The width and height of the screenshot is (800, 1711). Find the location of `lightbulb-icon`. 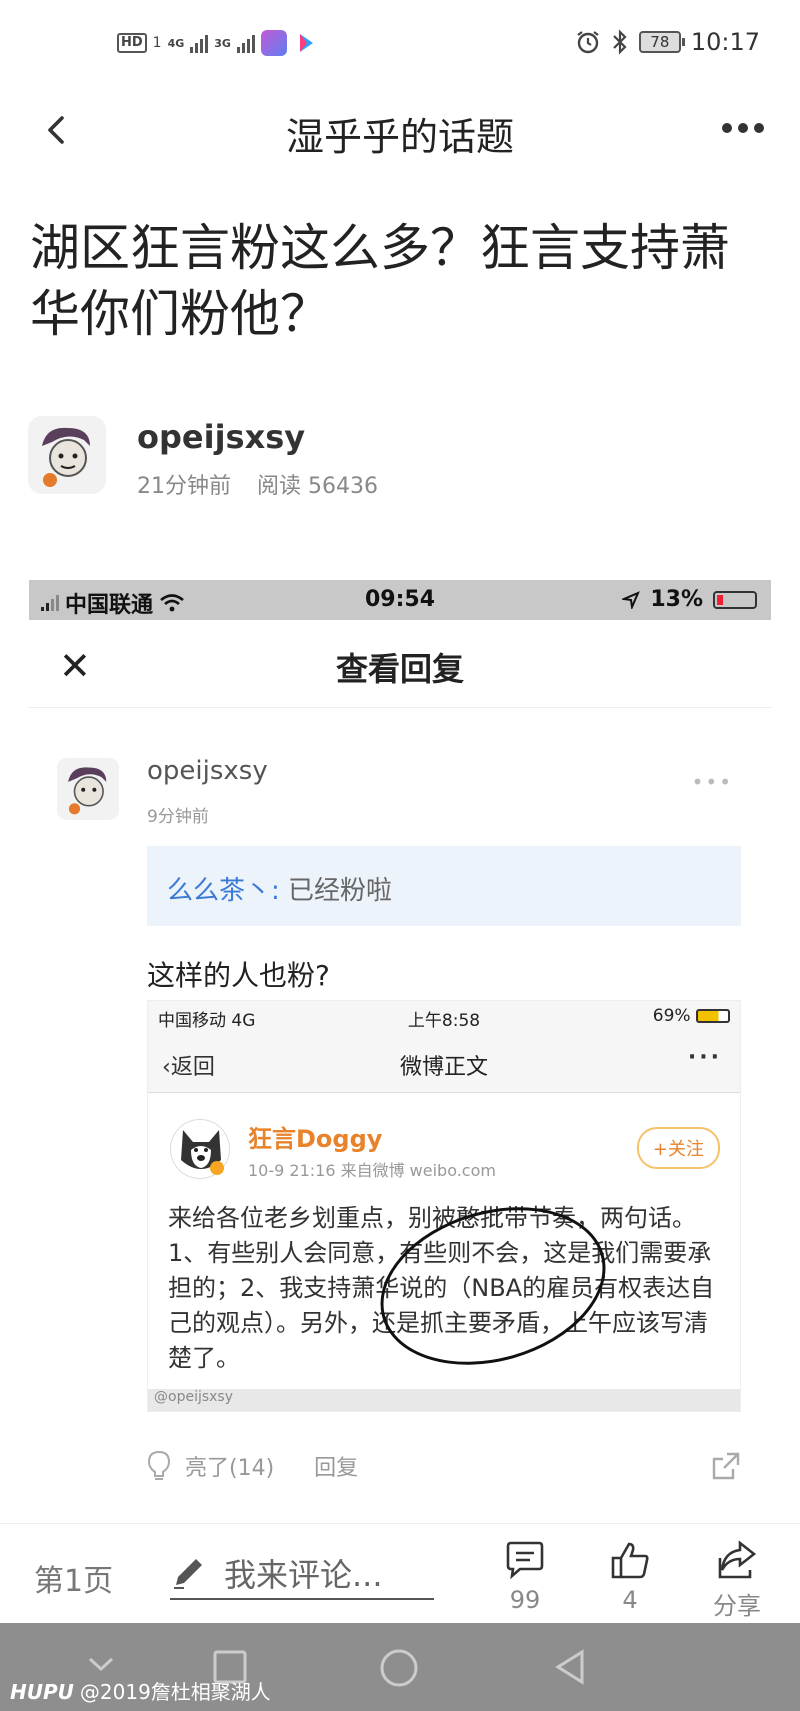

lightbulb-icon is located at coordinates (159, 1466).